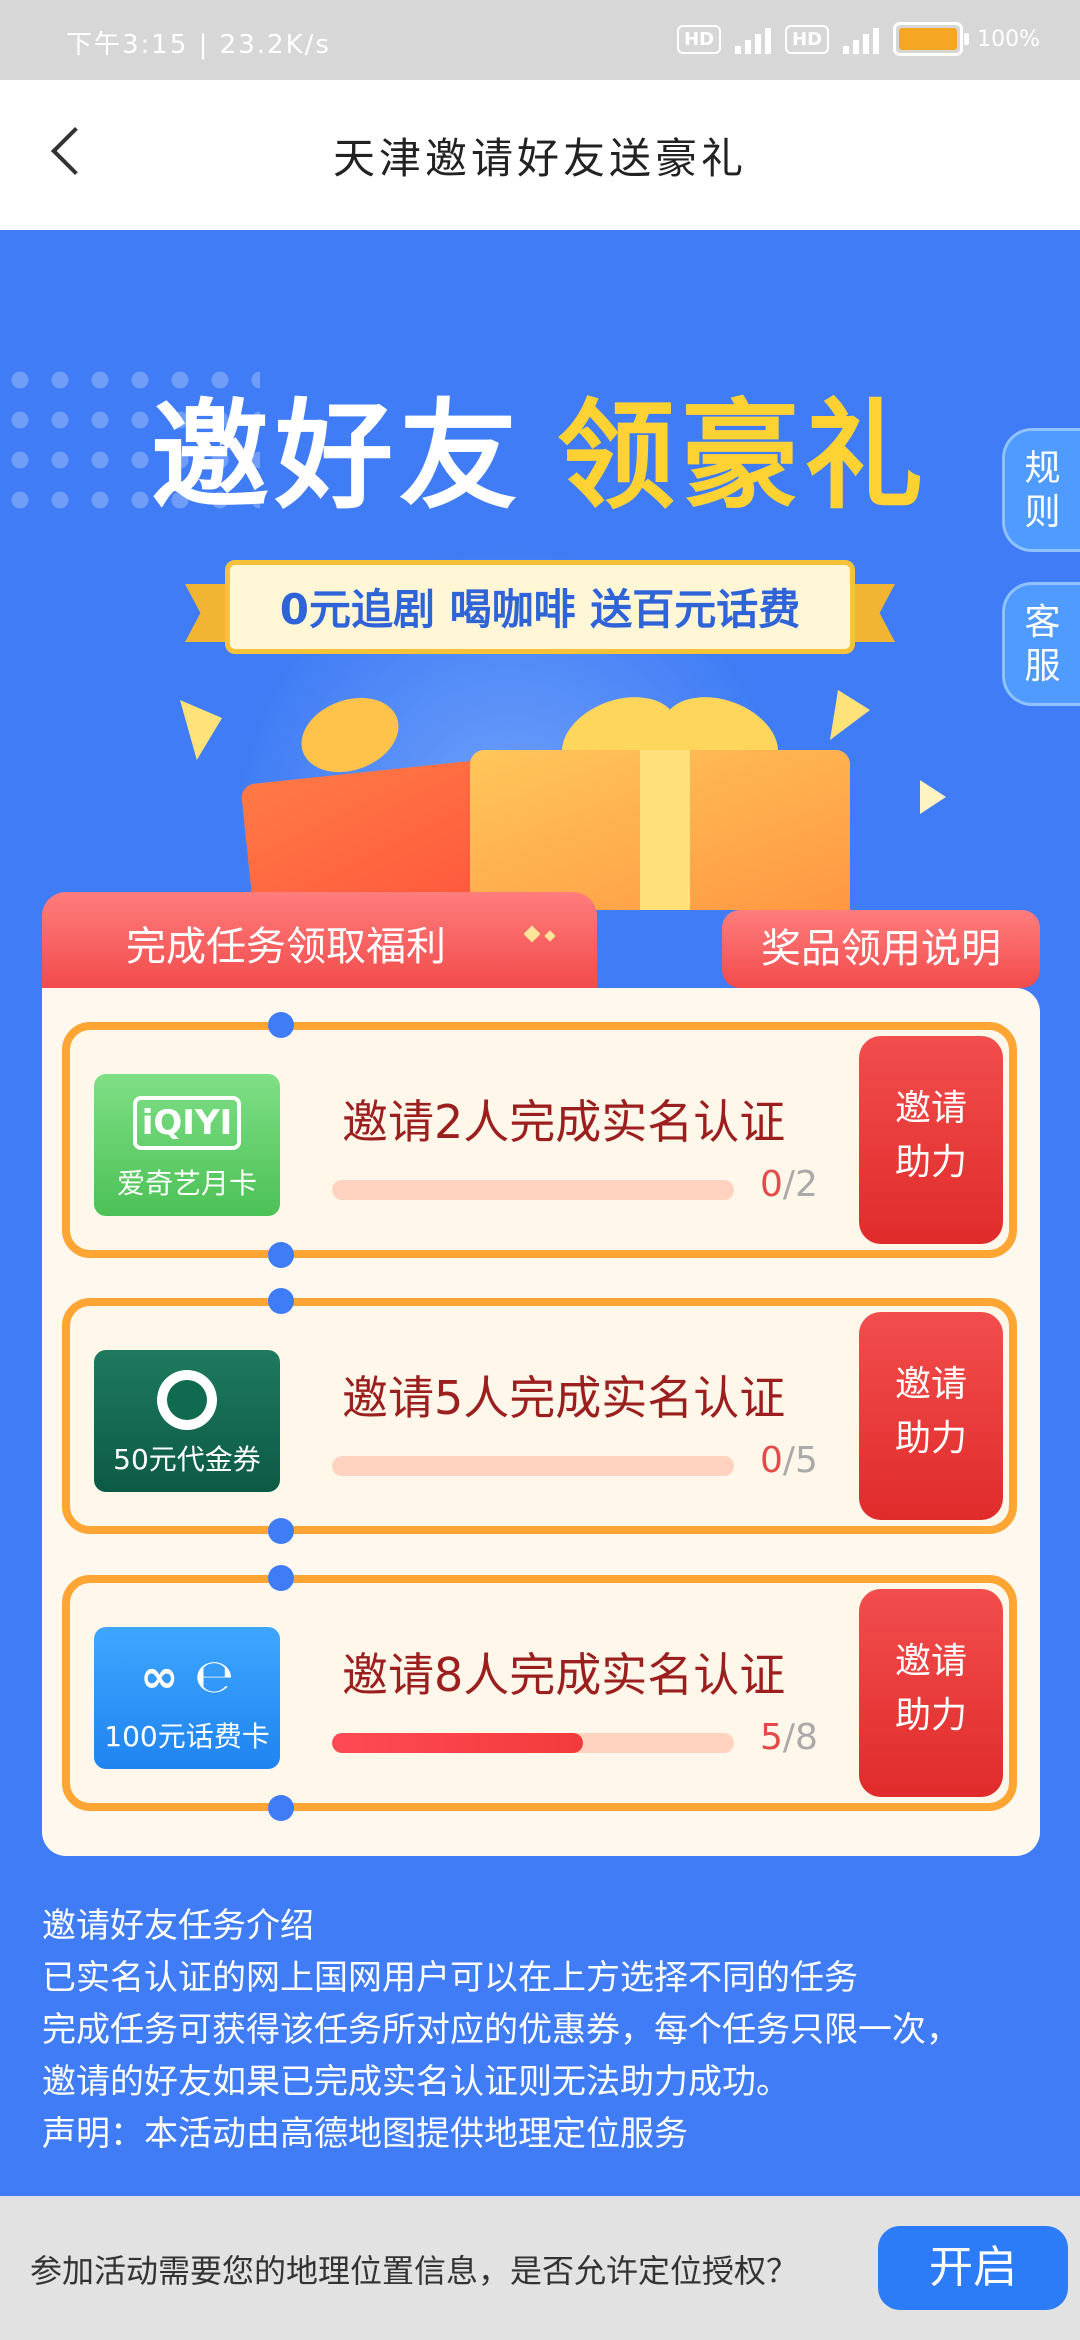  I want to click on intro-line: 声明：本活动由高德地图提供地理定位服务, so click(365, 2134).